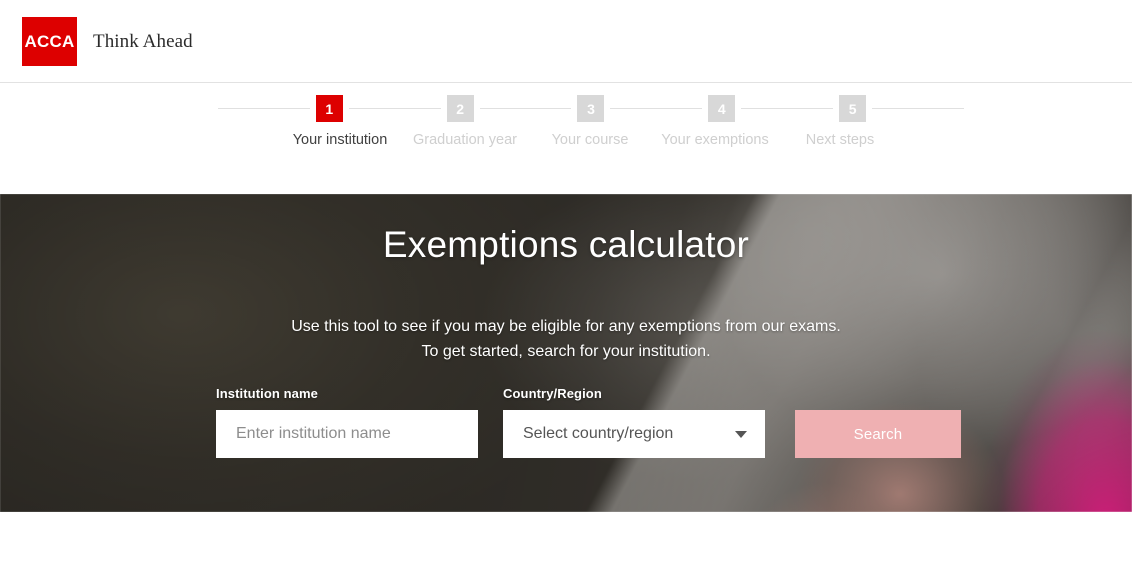 This screenshot has width=1132, height=574. I want to click on step-indicator-1: 1, so click(329, 108).